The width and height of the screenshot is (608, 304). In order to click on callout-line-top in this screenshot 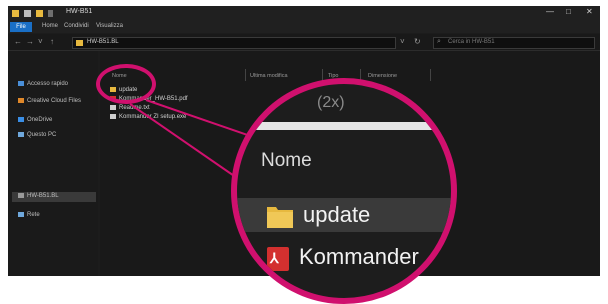, I will do `click(204, 120)`.